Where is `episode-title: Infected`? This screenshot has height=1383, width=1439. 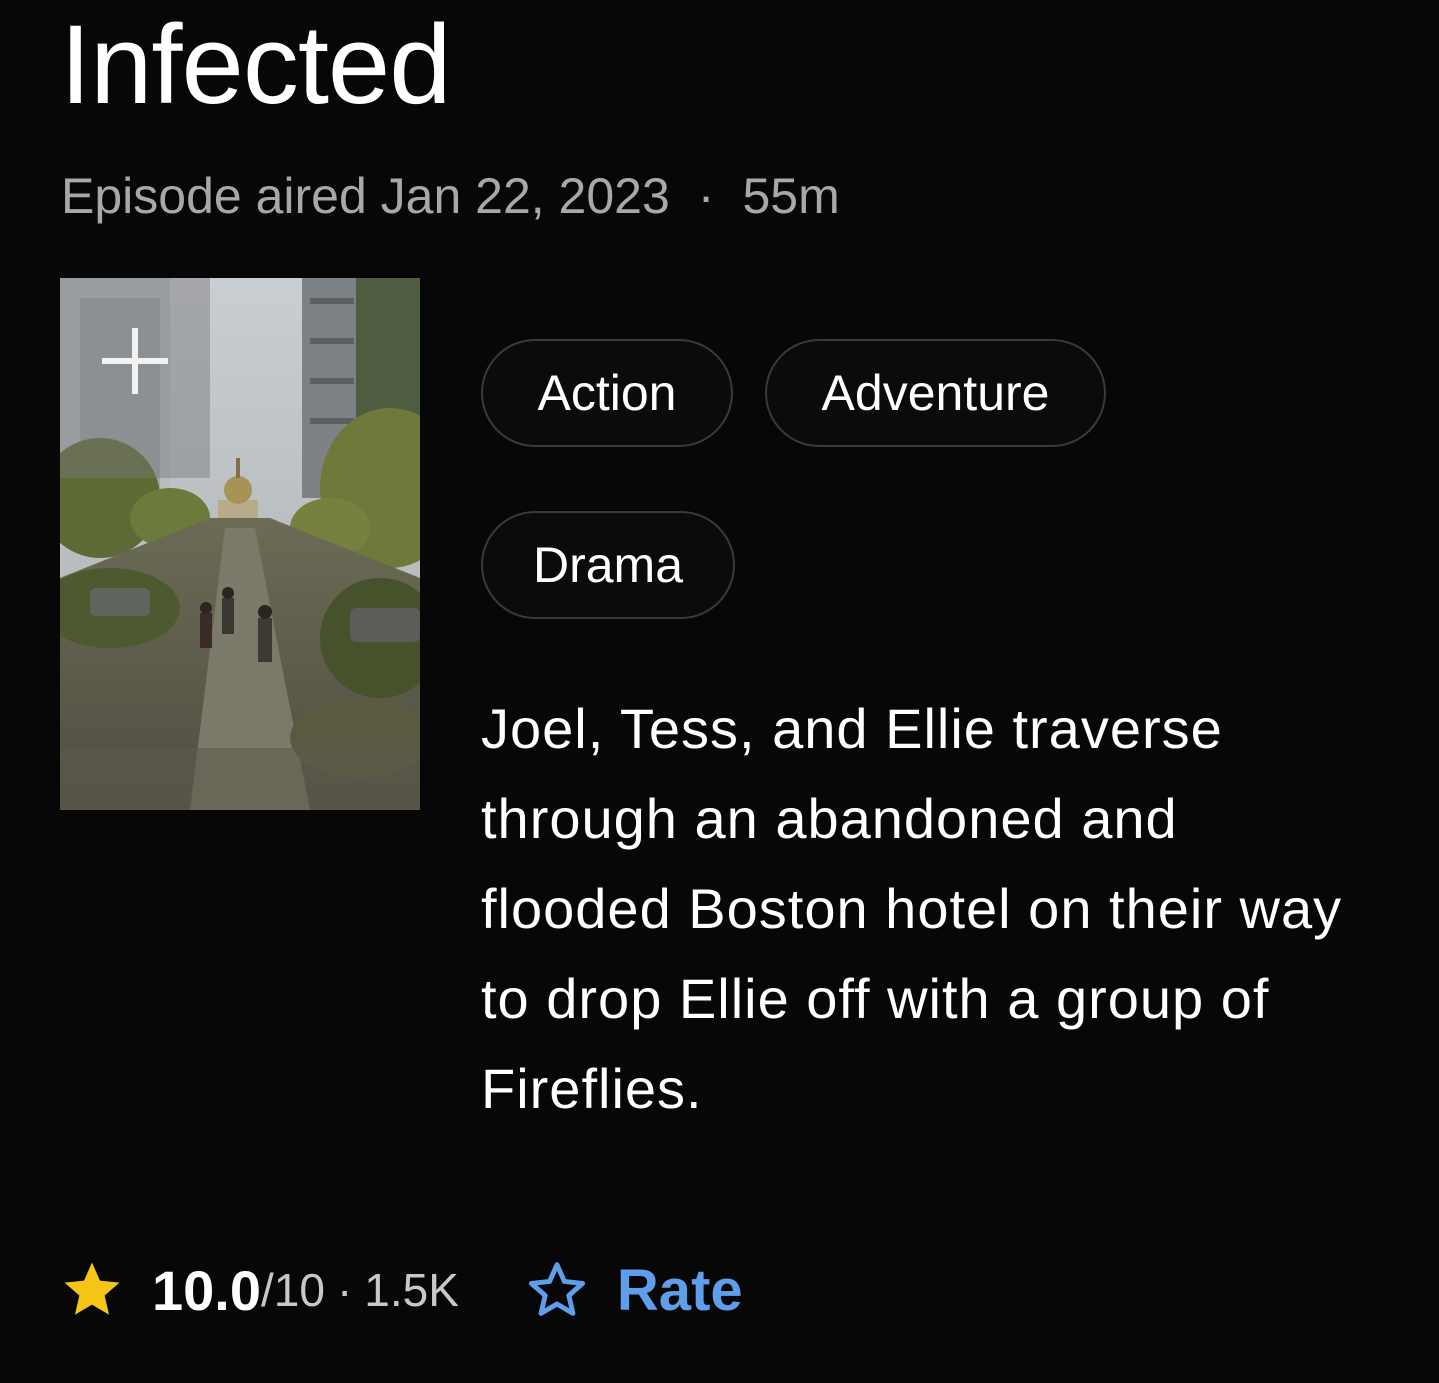
episode-title: Infected is located at coordinates (256, 64).